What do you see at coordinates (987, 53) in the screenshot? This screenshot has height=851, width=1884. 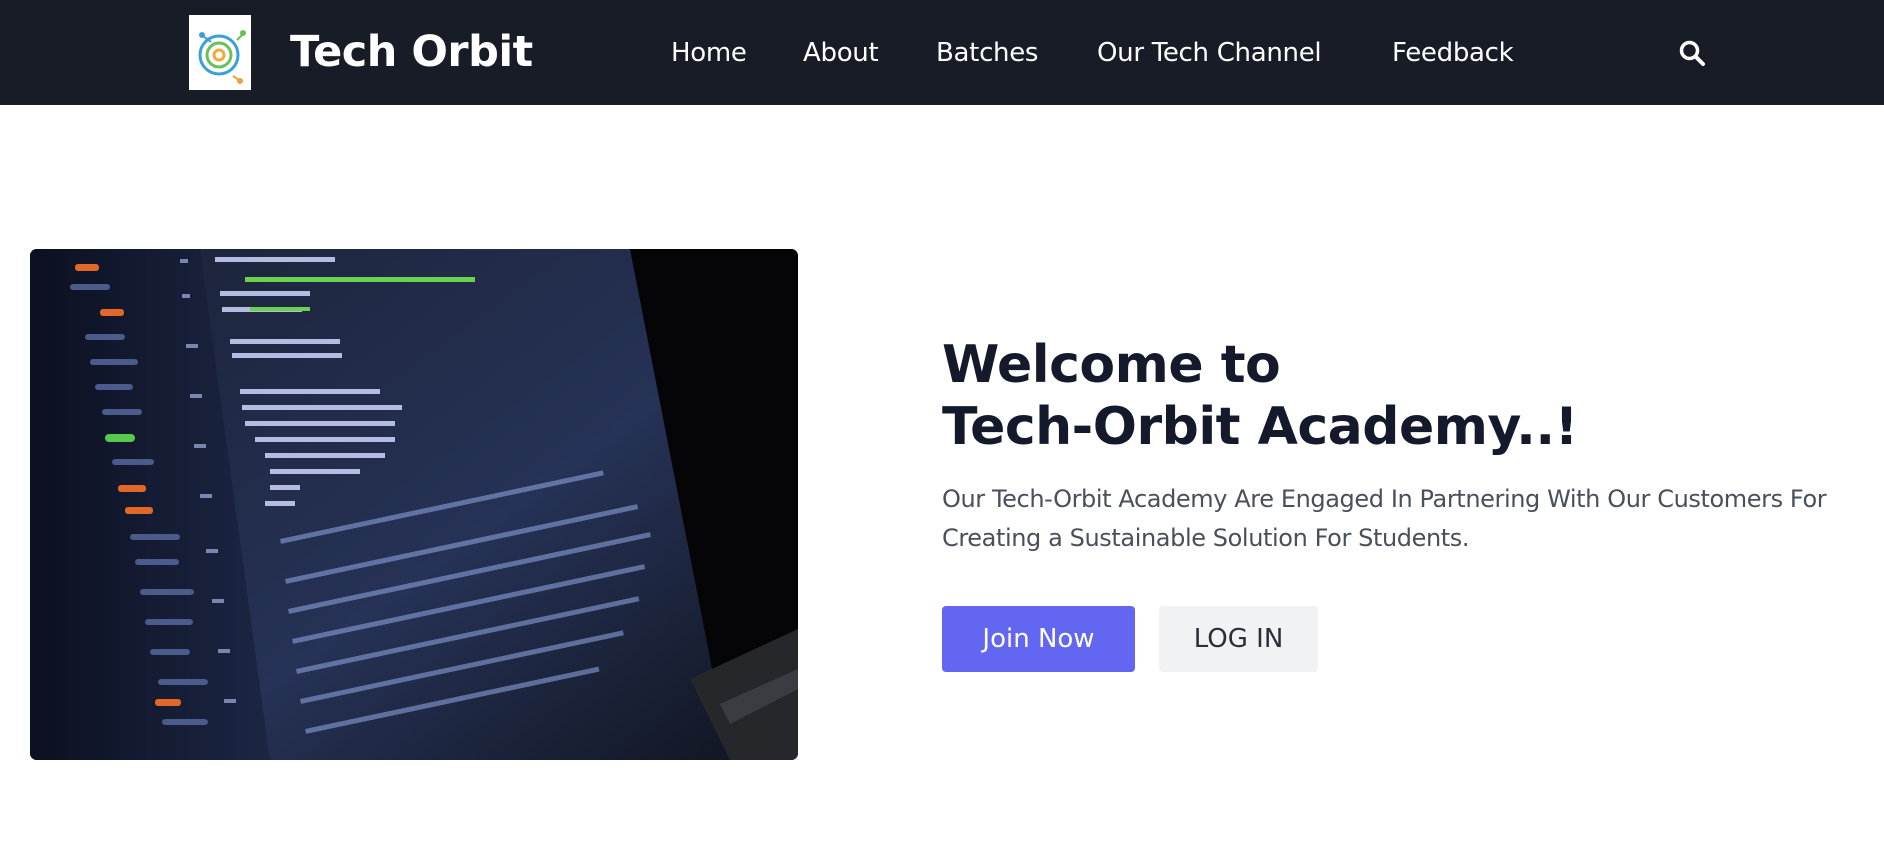 I see `nav-batches: Batches` at bounding box center [987, 53].